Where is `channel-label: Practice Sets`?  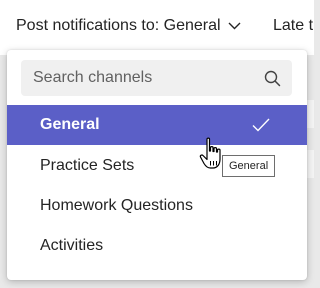
channel-label: Practice Sets is located at coordinates (87, 165).